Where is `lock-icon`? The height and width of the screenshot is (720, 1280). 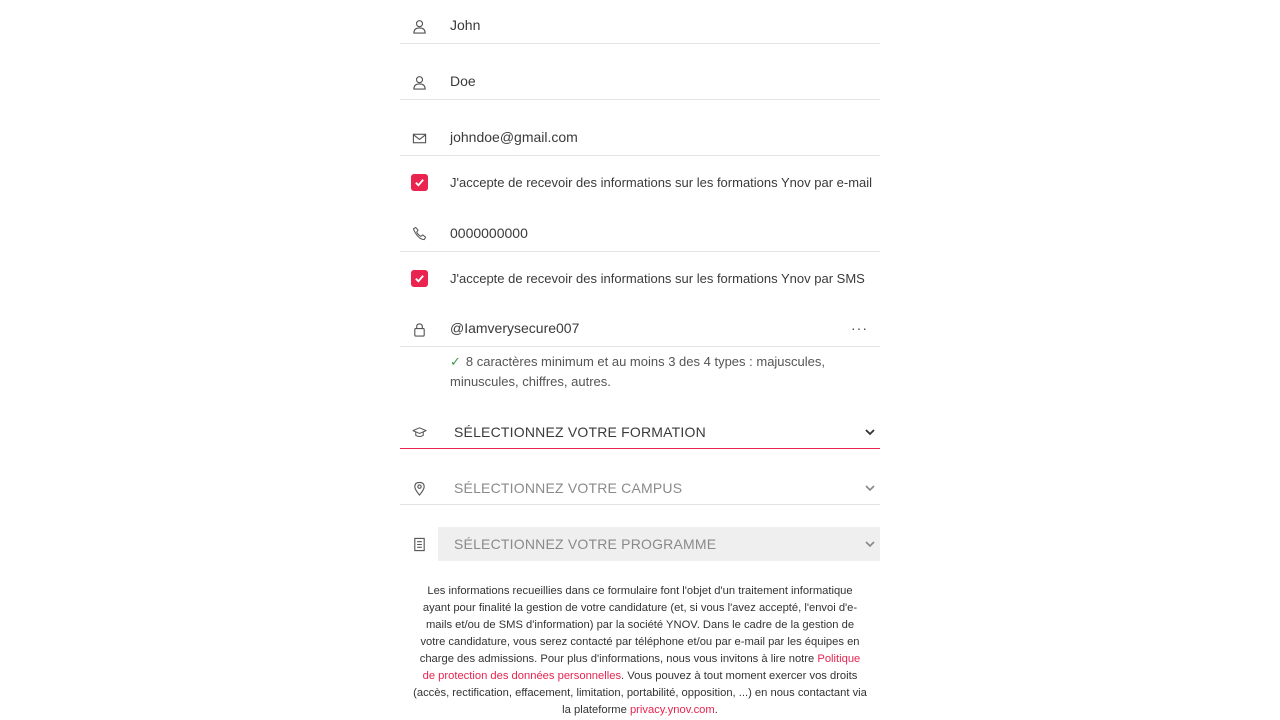
lock-icon is located at coordinates (419, 329).